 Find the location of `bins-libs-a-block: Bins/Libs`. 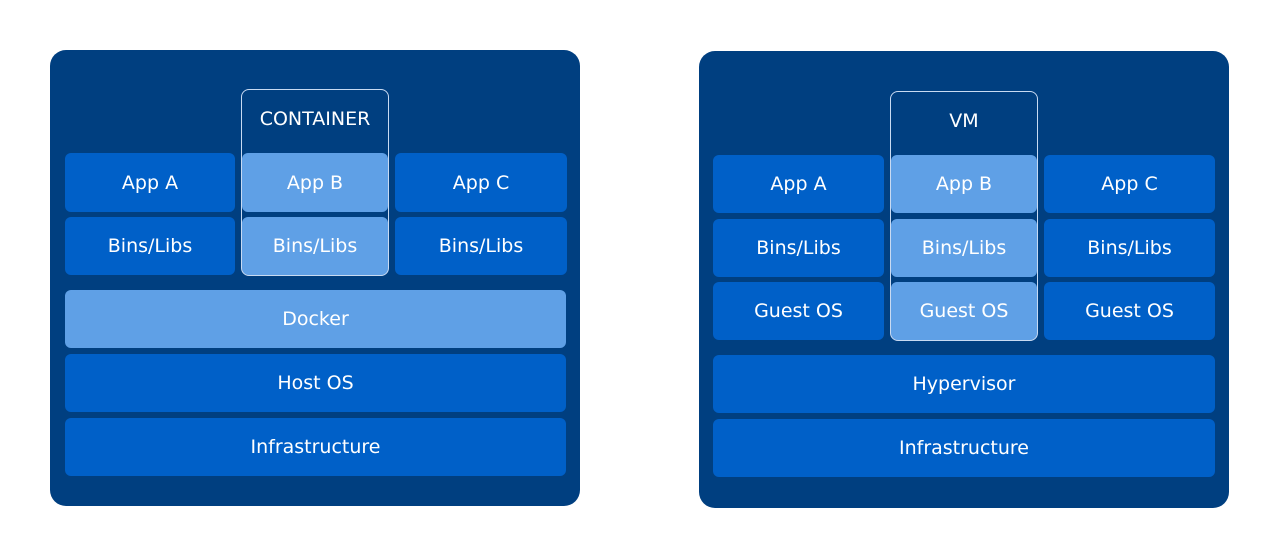

bins-libs-a-block: Bins/Libs is located at coordinates (150, 246).